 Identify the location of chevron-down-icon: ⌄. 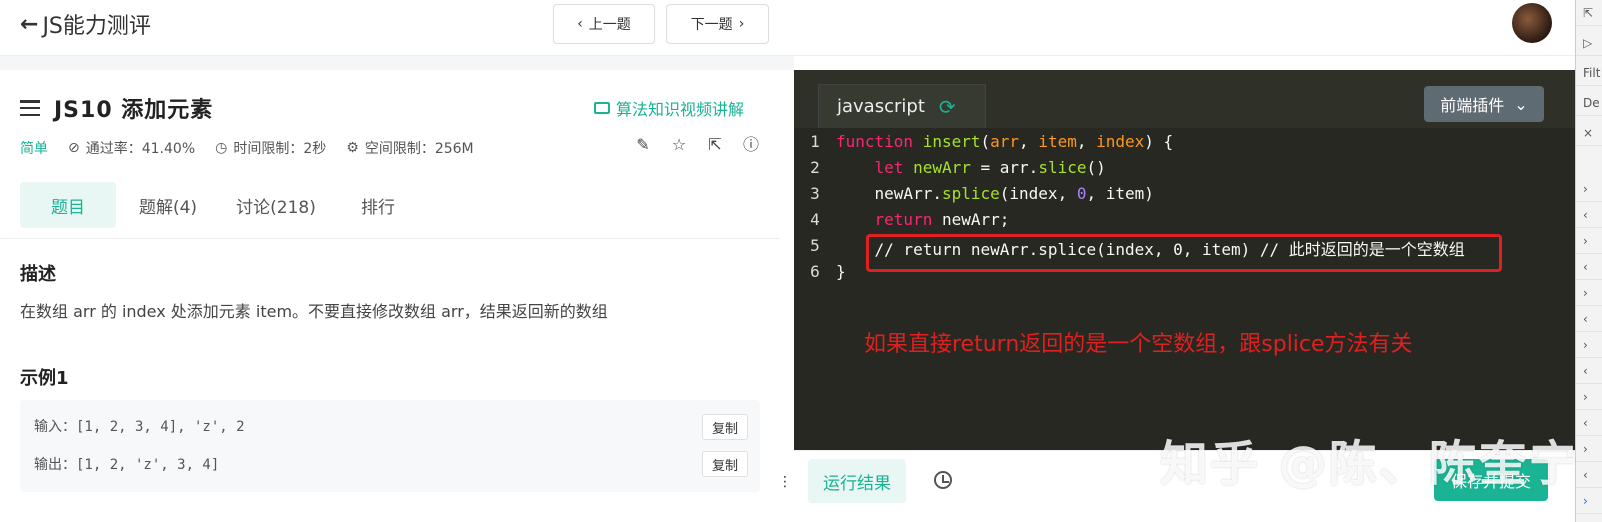
(1521, 104).